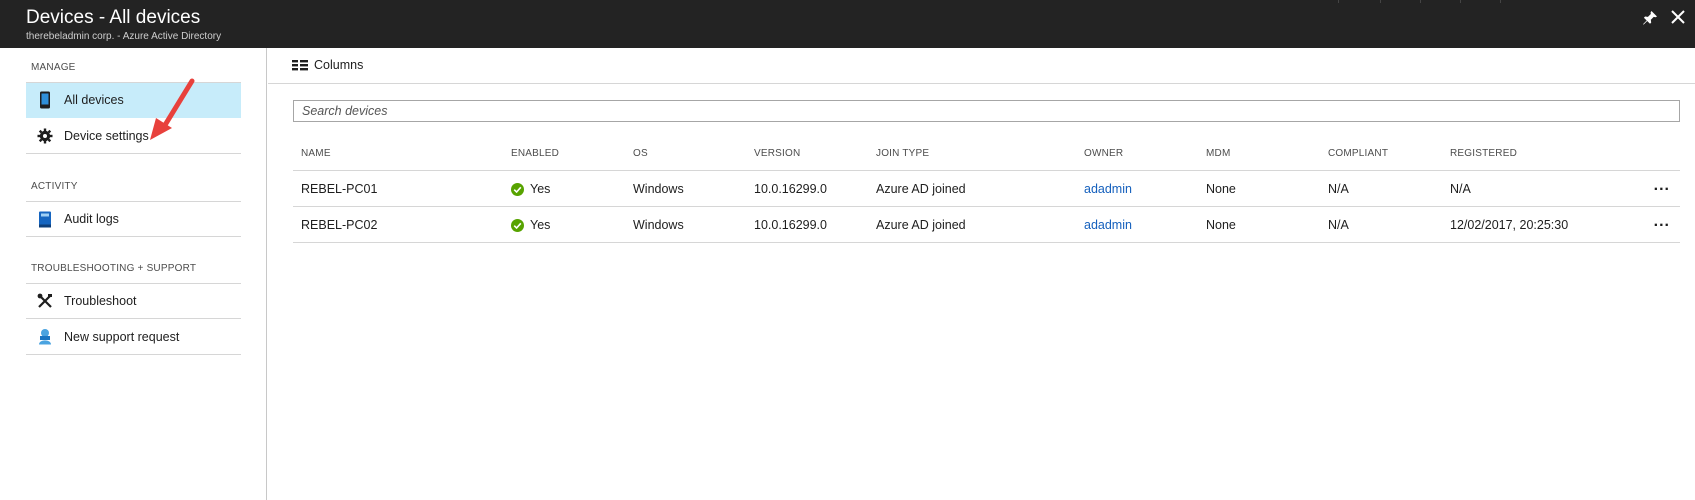  I want to click on column-header-version: VERSION, so click(777, 153).